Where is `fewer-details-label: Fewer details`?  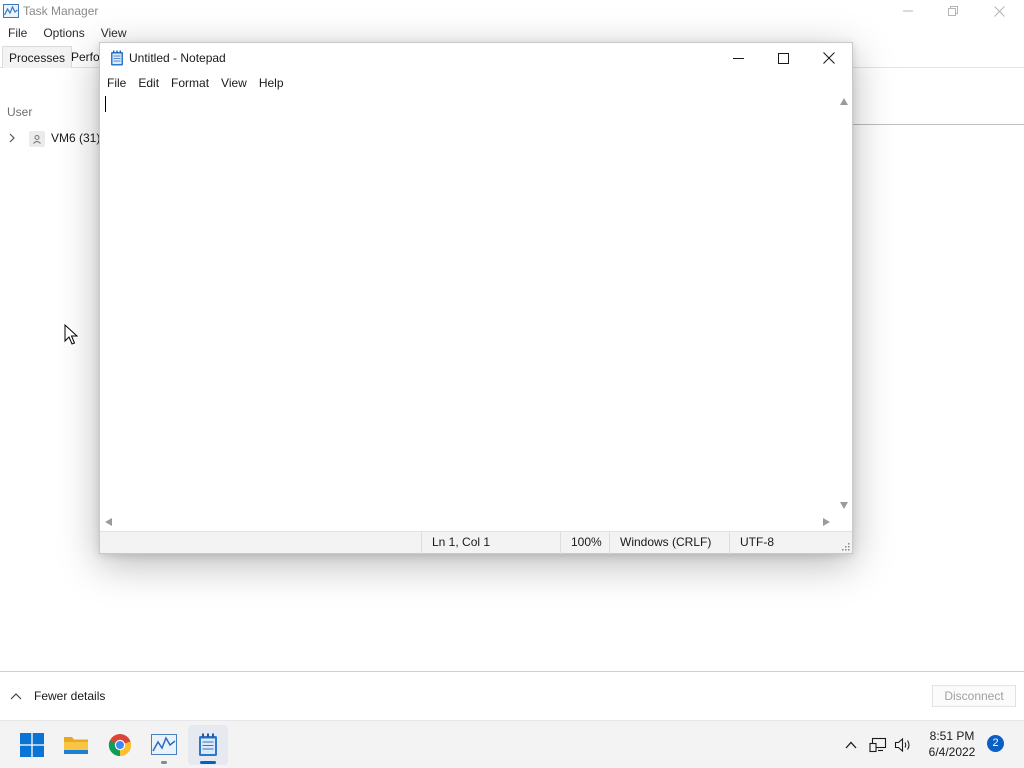
fewer-details-label: Fewer details is located at coordinates (70, 696).